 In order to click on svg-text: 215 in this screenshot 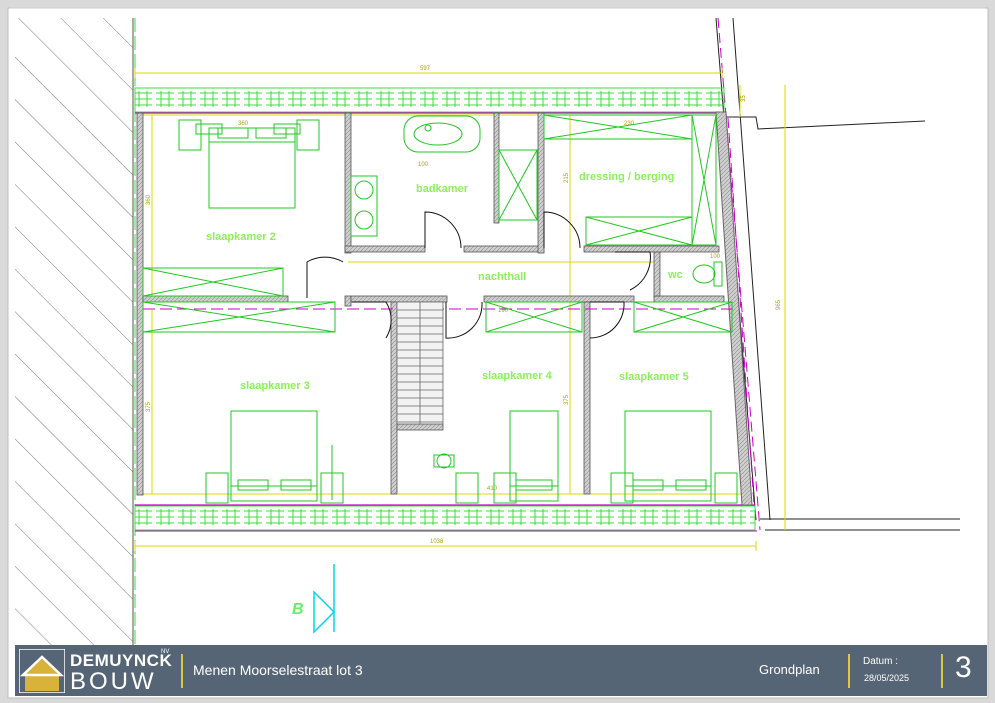, I will do `click(567, 177)`.